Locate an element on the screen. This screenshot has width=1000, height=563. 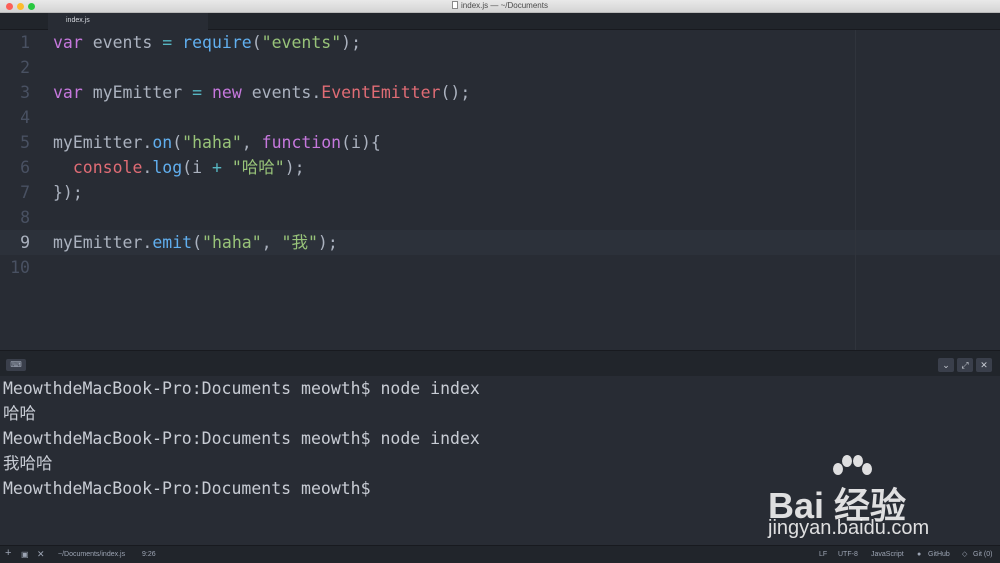
code-line: myEmitter.emit("haha", "我"); is located at coordinates (195, 242).